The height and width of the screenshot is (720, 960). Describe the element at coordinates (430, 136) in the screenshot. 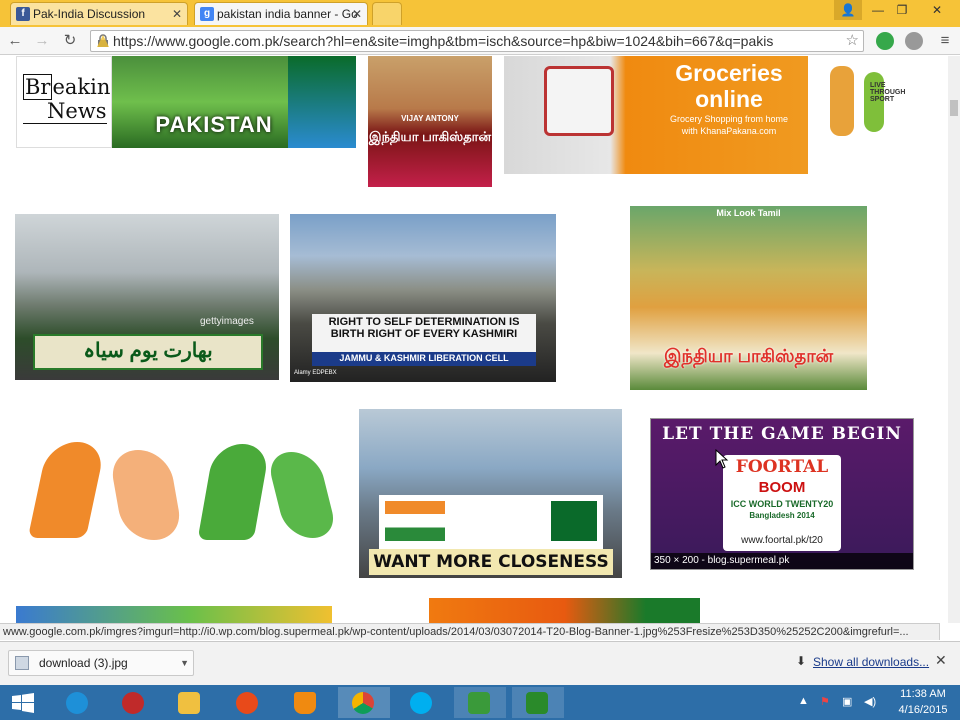

I see `tamil-title-text: இந்தியா பாகிஸ்தான்` at that location.